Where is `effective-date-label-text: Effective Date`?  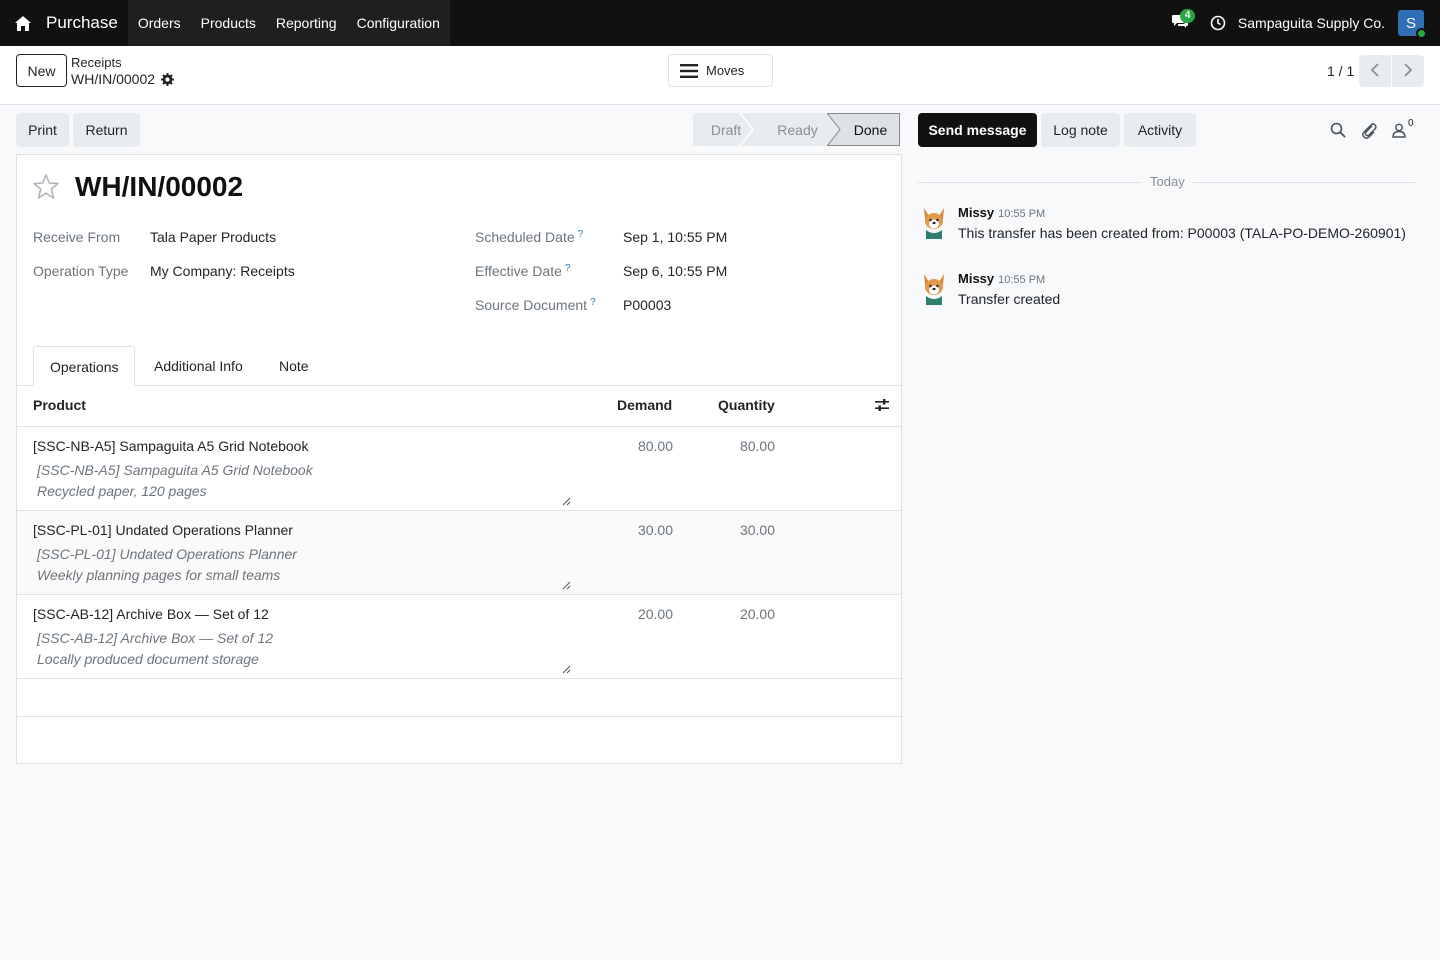
effective-date-label-text: Effective Date is located at coordinates (518, 271).